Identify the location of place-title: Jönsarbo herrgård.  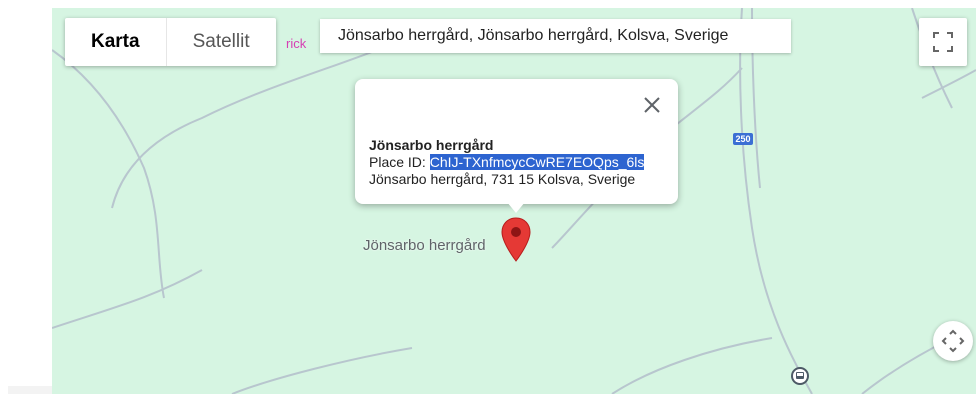
(431, 145).